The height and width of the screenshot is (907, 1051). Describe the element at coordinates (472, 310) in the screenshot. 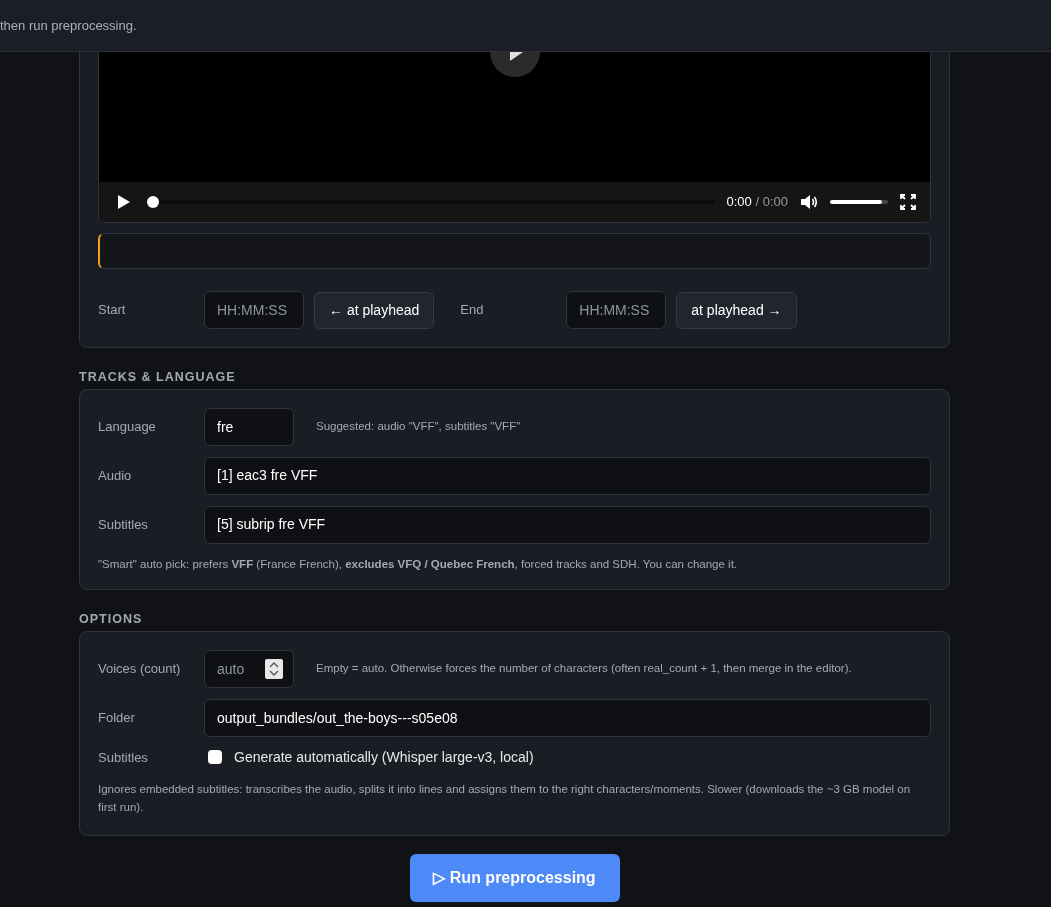

I see `field-label: End` at that location.